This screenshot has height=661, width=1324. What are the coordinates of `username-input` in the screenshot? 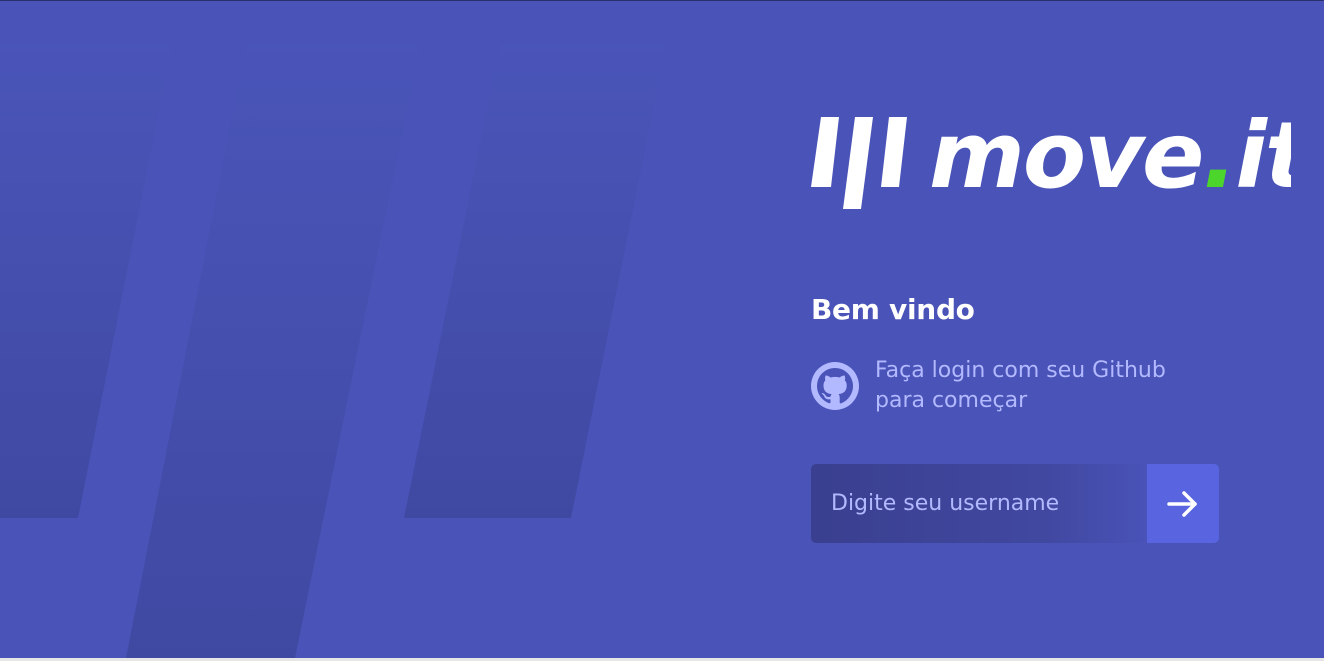 It's located at (979, 503).